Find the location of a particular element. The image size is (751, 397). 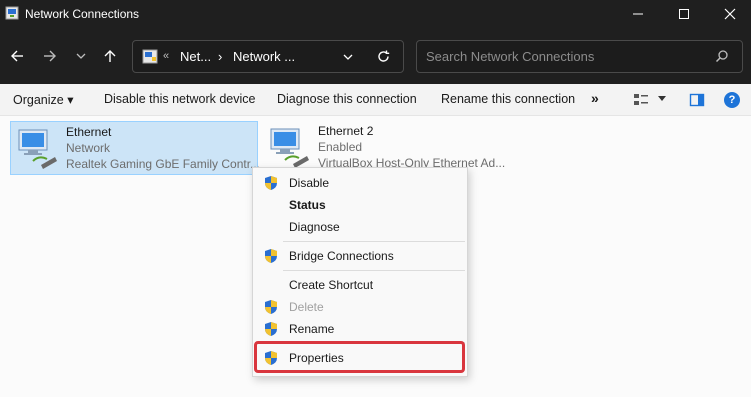

disable-device-button: Disable this network device is located at coordinates (179, 99).